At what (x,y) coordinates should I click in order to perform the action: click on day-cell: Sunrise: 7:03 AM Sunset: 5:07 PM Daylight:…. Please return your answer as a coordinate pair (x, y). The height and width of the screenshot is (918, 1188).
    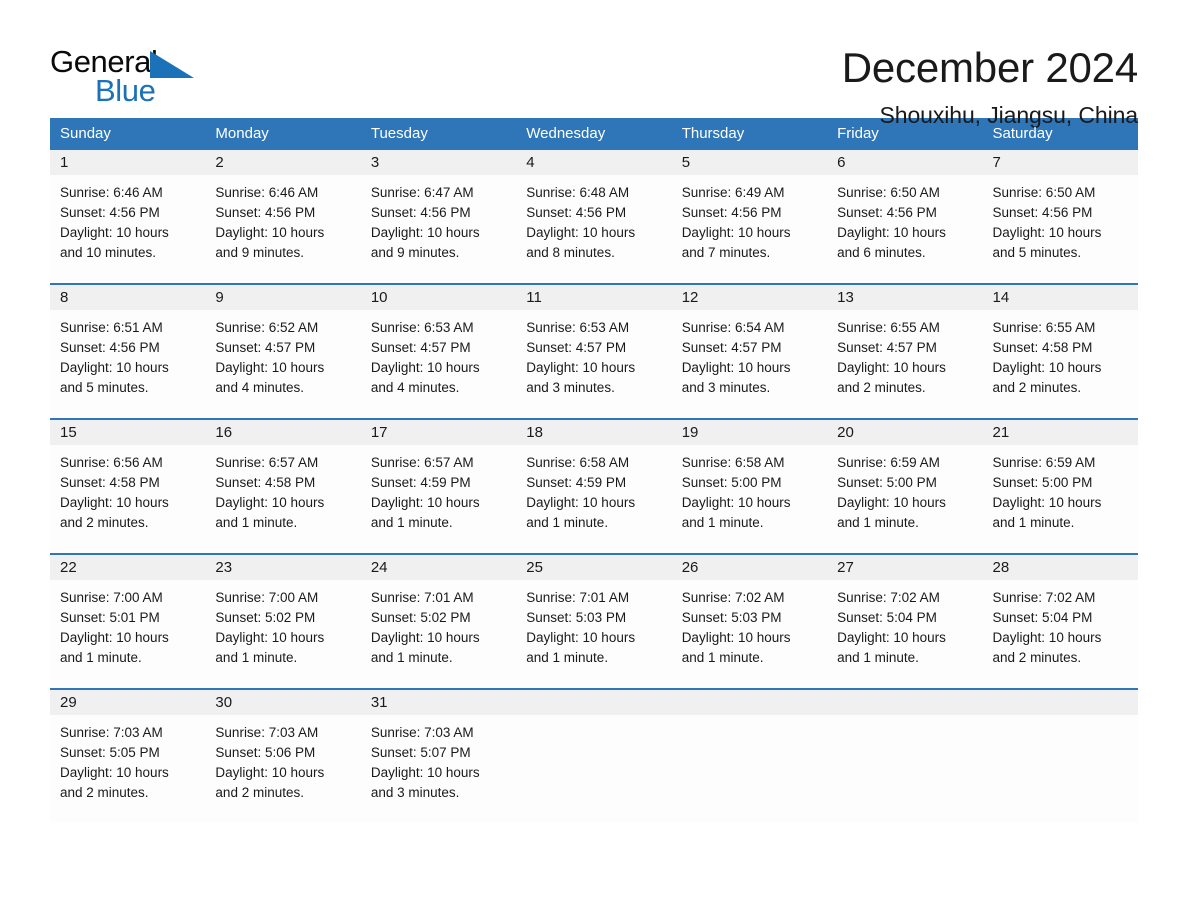
    Looking at the image, I should click on (438, 769).